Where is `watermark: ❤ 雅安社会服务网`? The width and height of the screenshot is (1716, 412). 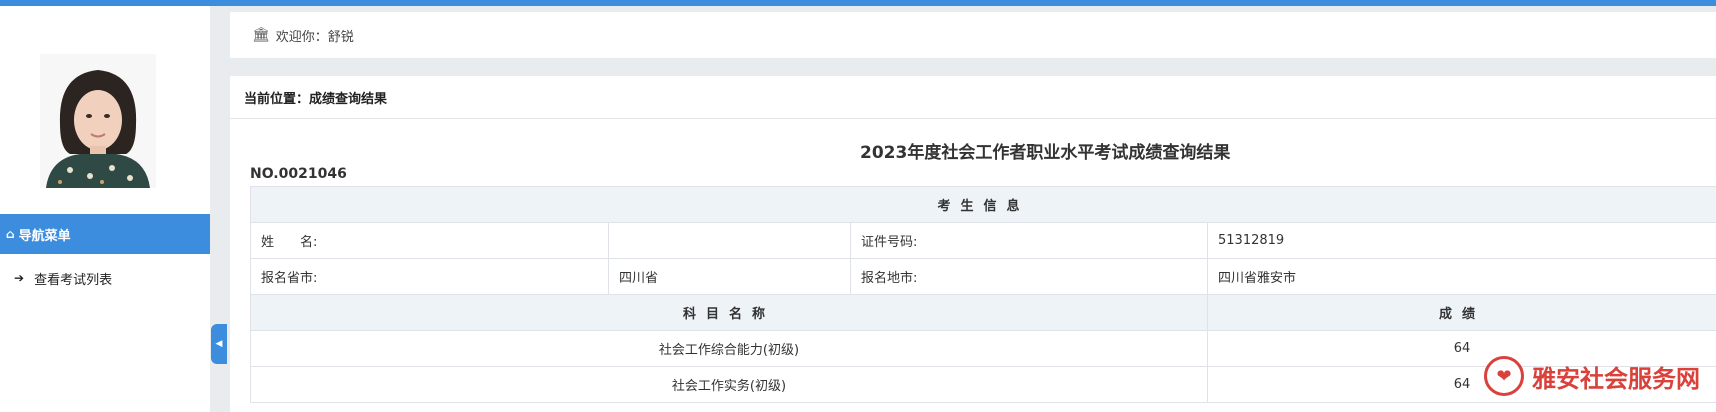
watermark: ❤ 雅安社会服务网 is located at coordinates (1592, 376).